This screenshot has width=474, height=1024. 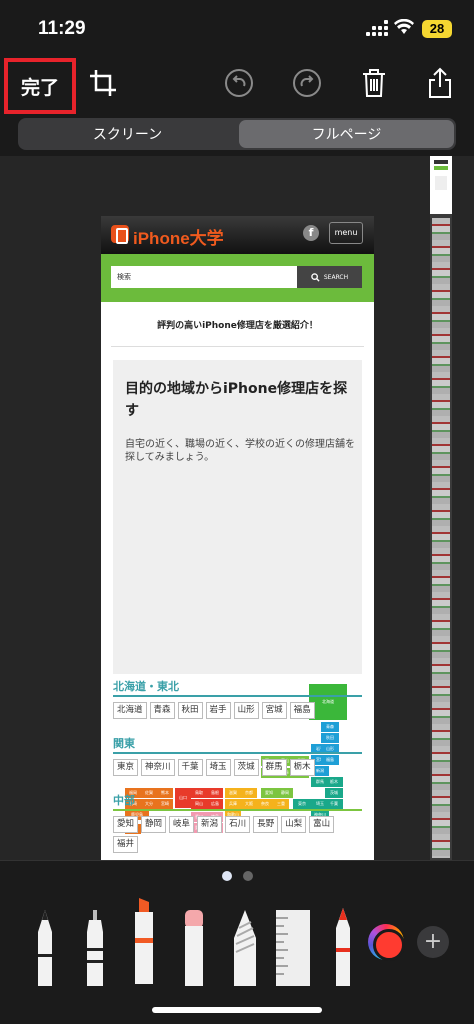 I want to click on clock: 11:29, so click(x=62, y=28).